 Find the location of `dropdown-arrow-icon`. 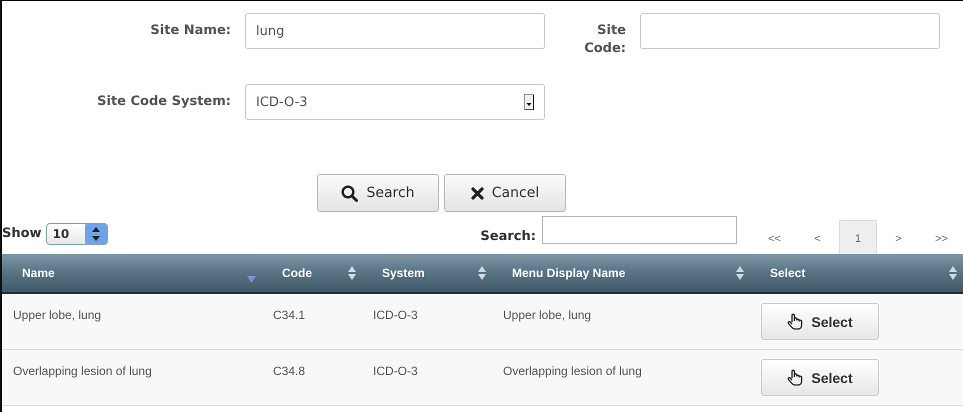

dropdown-arrow-icon is located at coordinates (529, 102).